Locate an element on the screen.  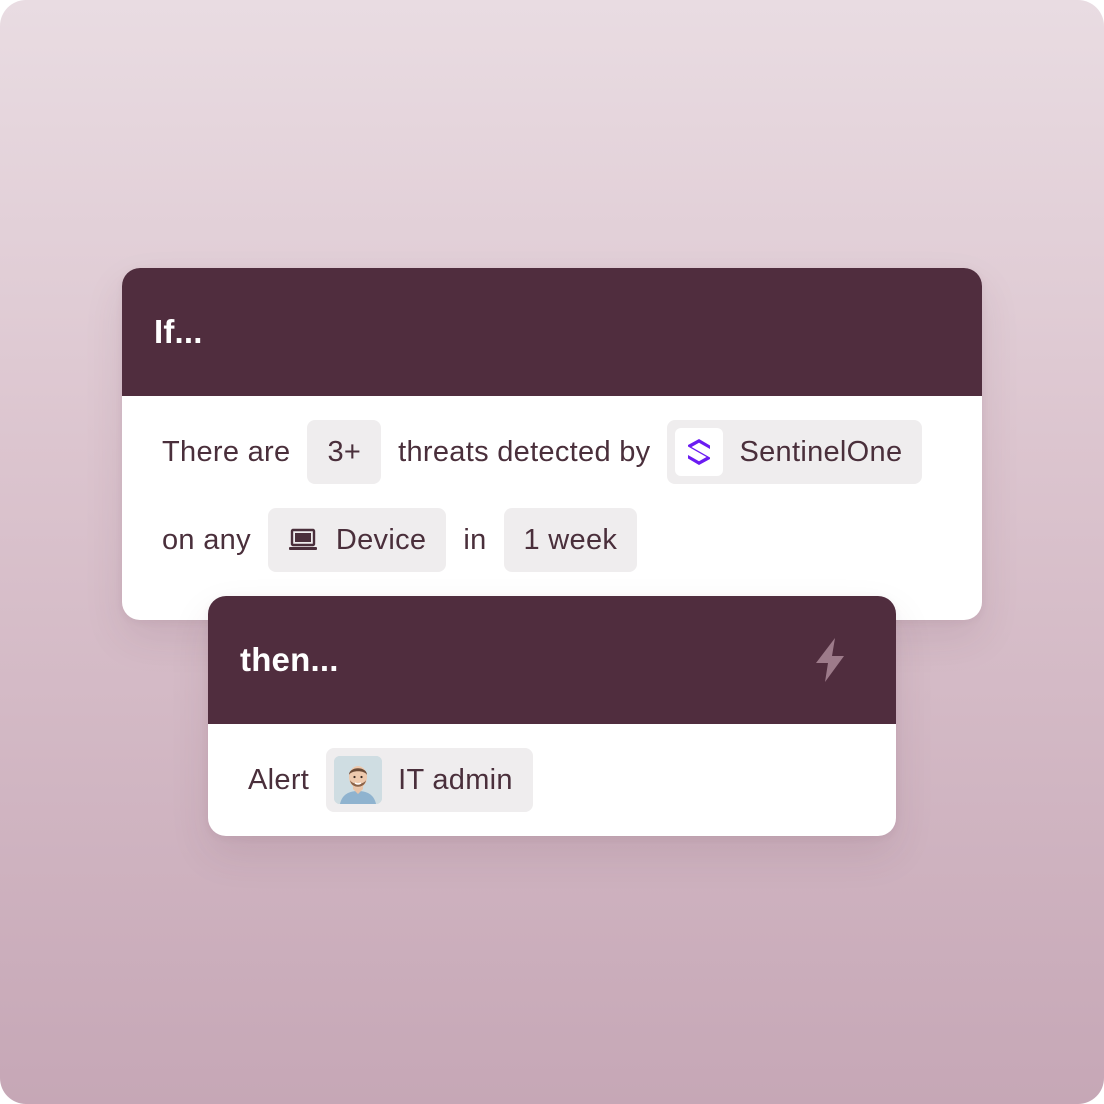
recipient-chip: IT admin is located at coordinates (429, 780).